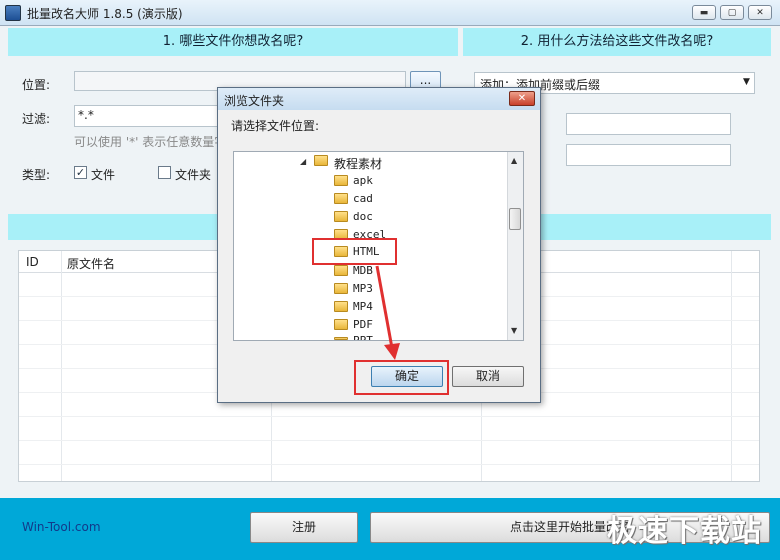 The width and height of the screenshot is (780, 560). Describe the element at coordinates (488, 376) in the screenshot. I see `cancel-button: 取消` at that location.